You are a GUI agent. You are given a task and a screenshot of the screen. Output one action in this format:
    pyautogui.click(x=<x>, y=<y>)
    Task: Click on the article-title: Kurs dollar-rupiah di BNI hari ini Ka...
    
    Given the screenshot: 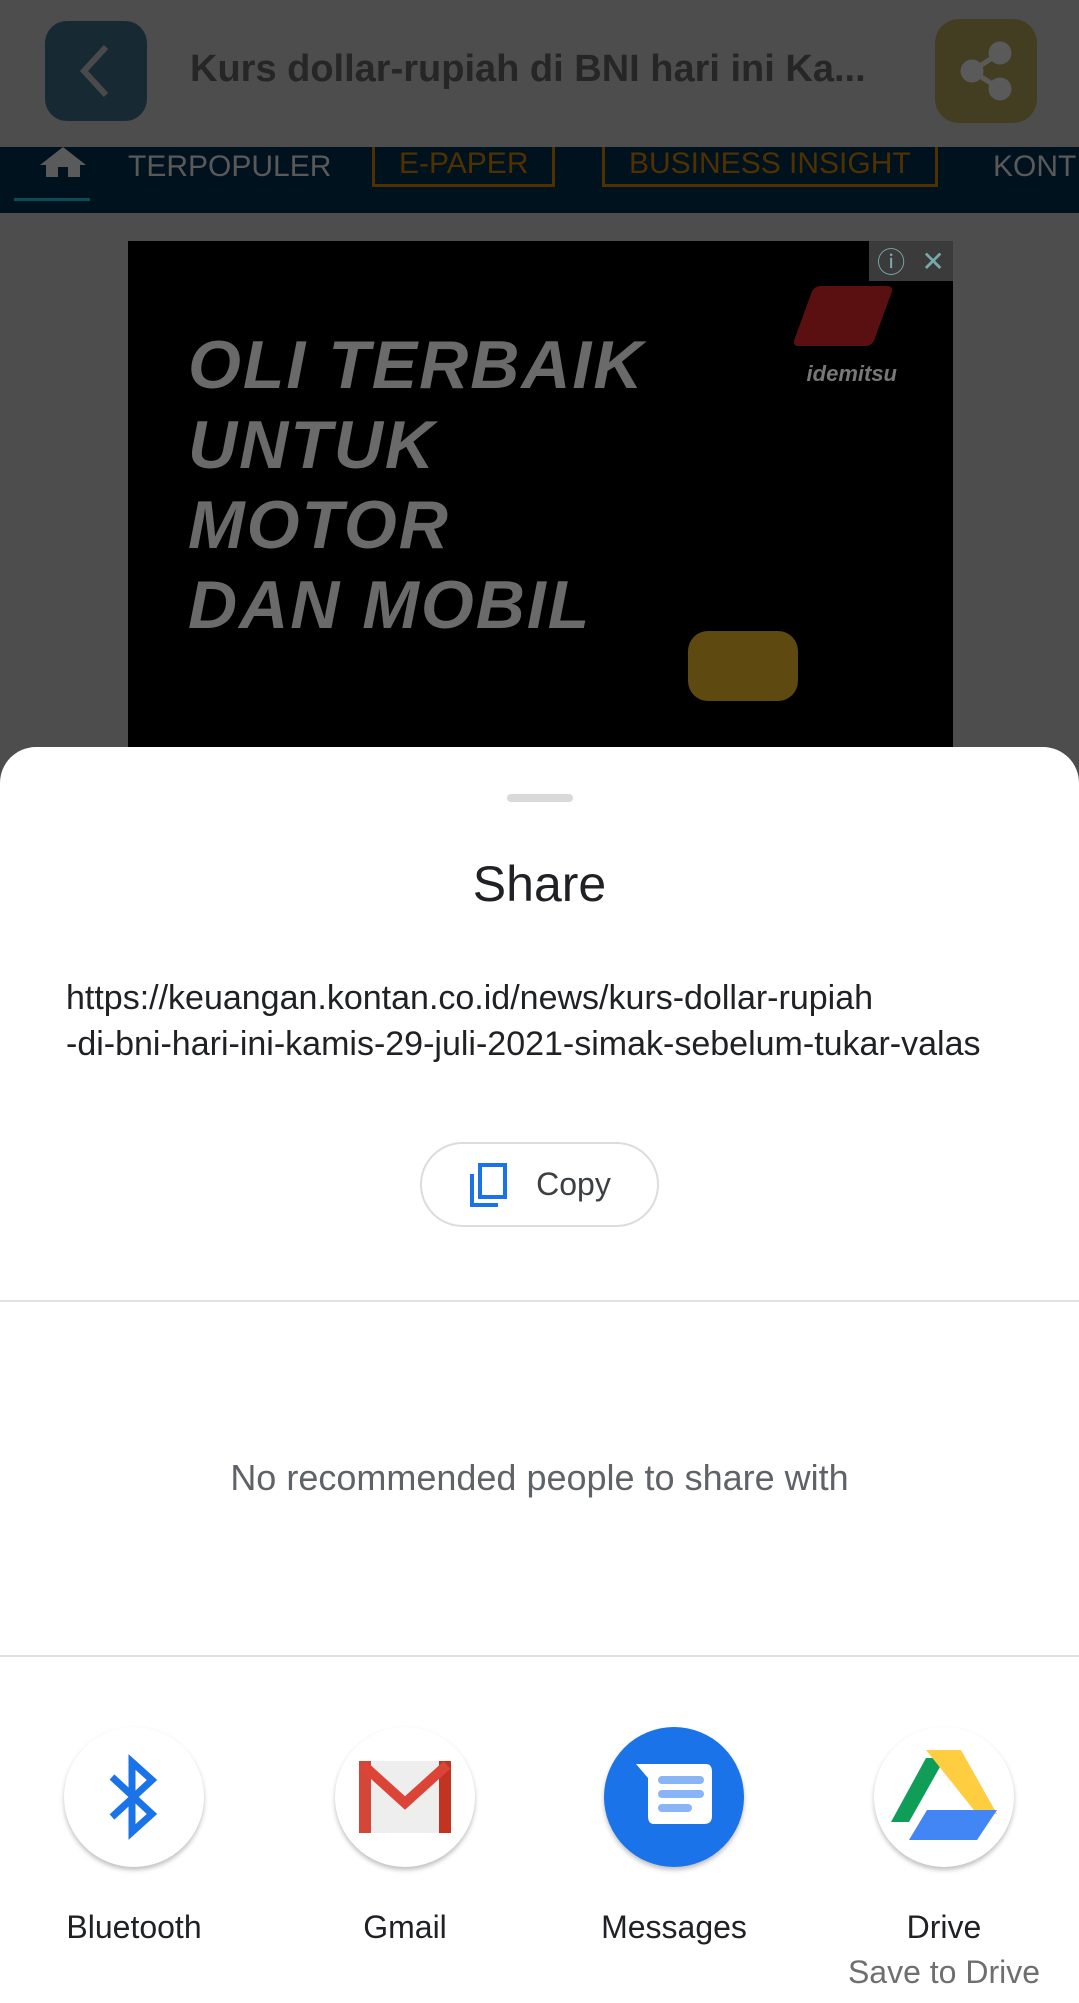 What is the action you would take?
    pyautogui.click(x=528, y=69)
    